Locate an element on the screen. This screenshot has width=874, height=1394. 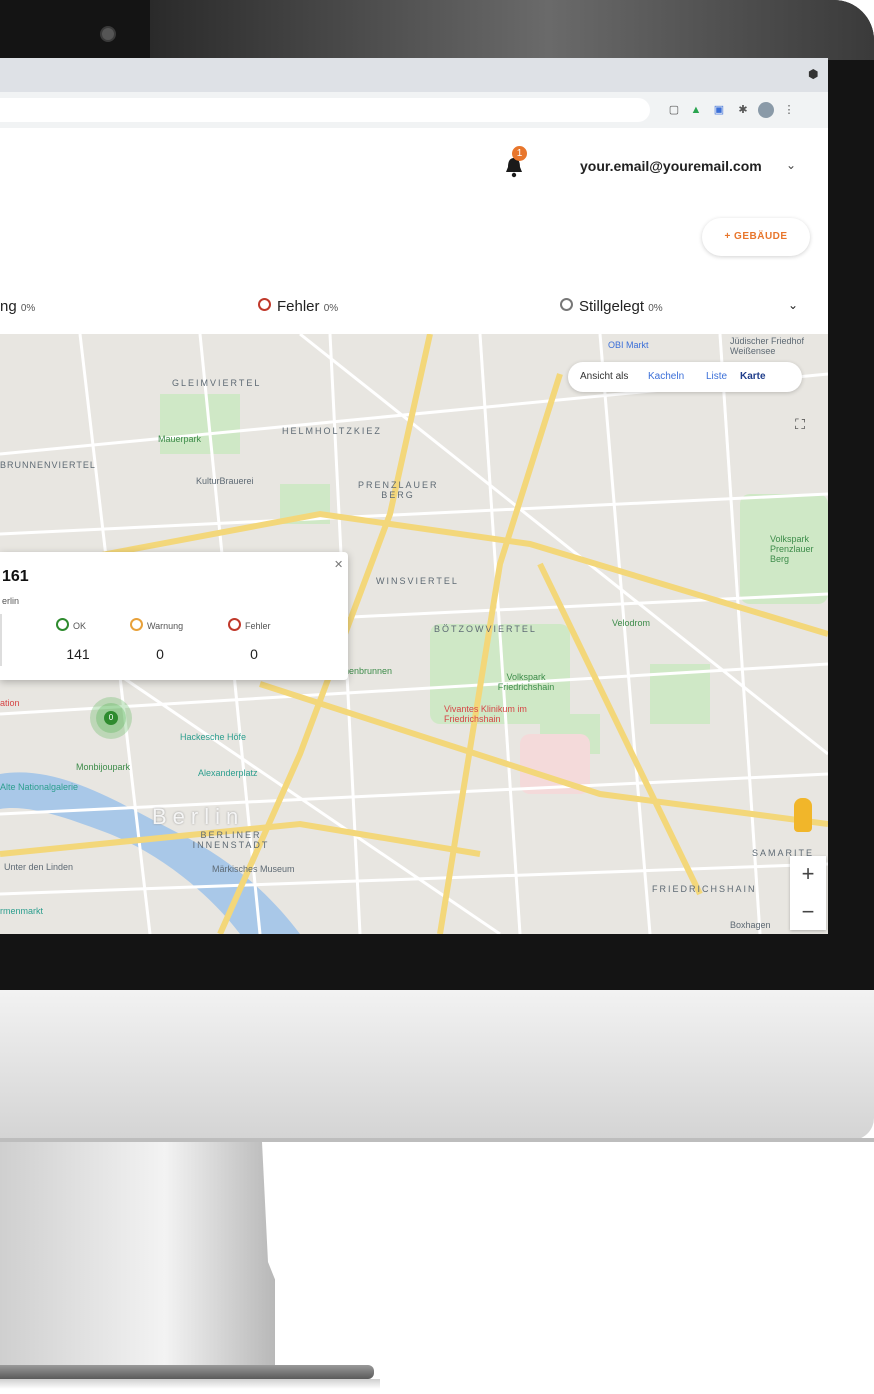
close-icon: ✕ is located at coordinates (338, 564).